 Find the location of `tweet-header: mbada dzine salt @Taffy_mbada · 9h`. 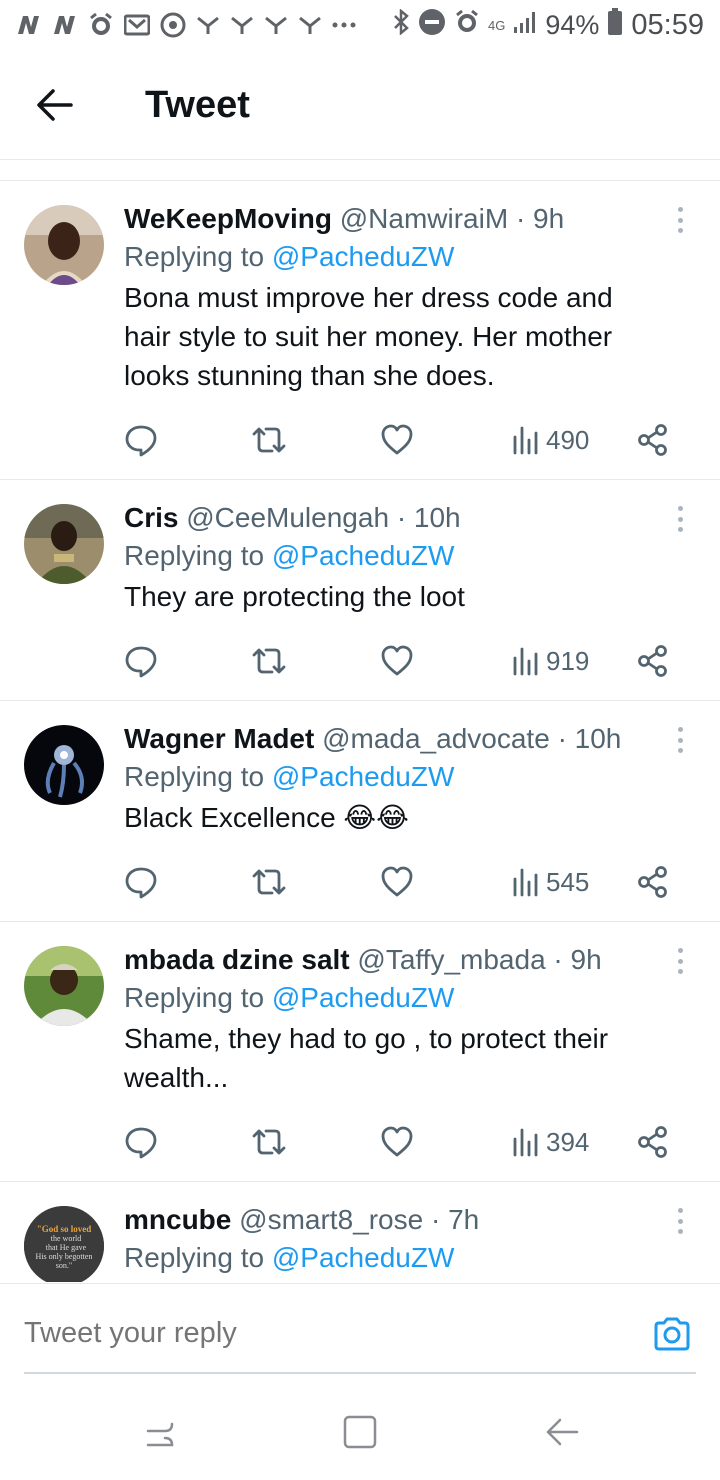

tweet-header: mbada dzine salt @Taffy_mbada · 9h is located at coordinates (392, 960).